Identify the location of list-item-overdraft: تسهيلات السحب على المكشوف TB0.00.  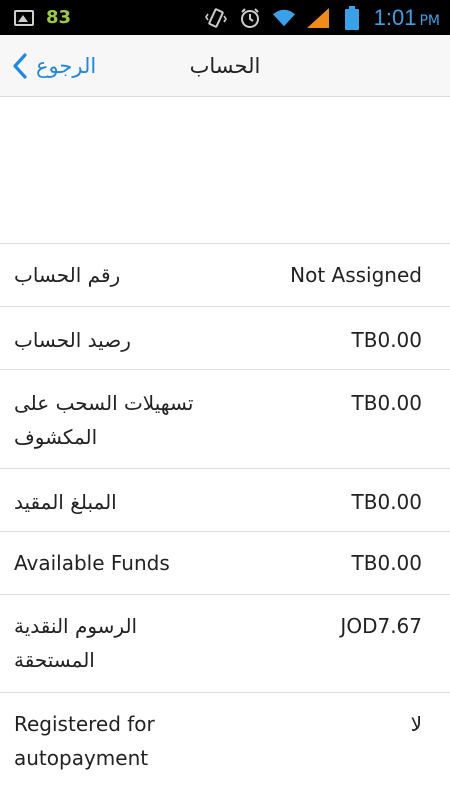
(225, 419).